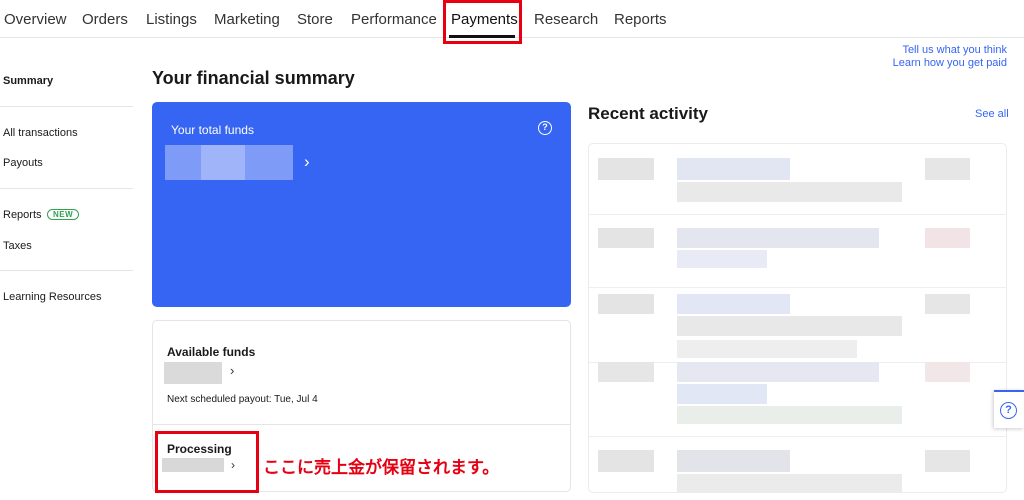 This screenshot has height=500, width=1024. Describe the element at coordinates (171, 19) in the screenshot. I see `tab-listings: Listings` at that location.